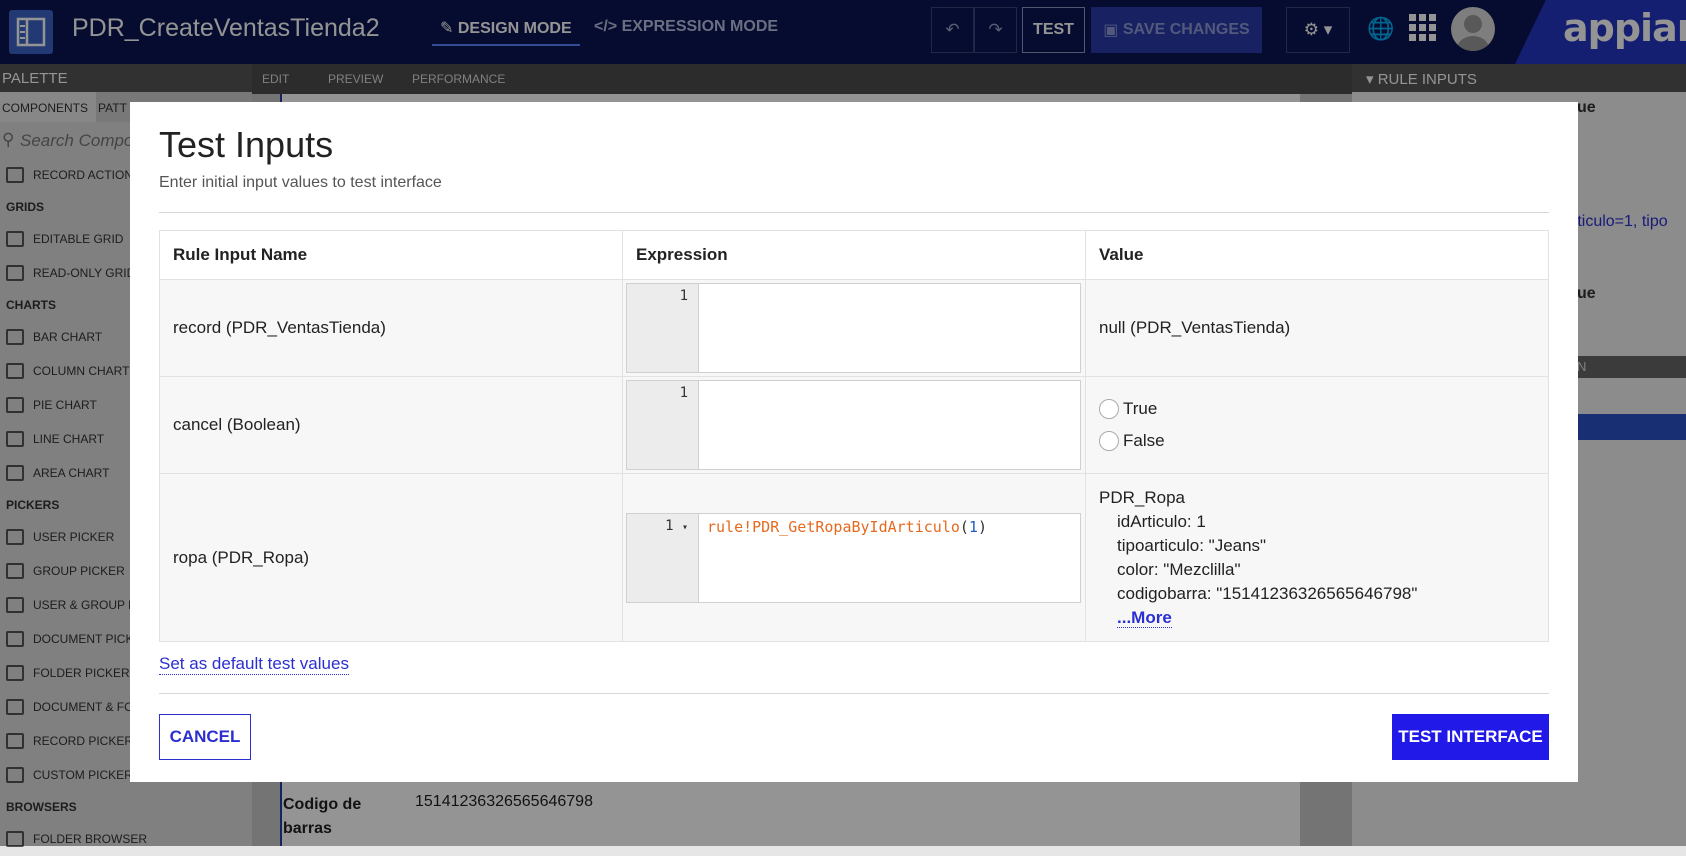  What do you see at coordinates (1144, 617) in the screenshot?
I see `more-link: ...More` at bounding box center [1144, 617].